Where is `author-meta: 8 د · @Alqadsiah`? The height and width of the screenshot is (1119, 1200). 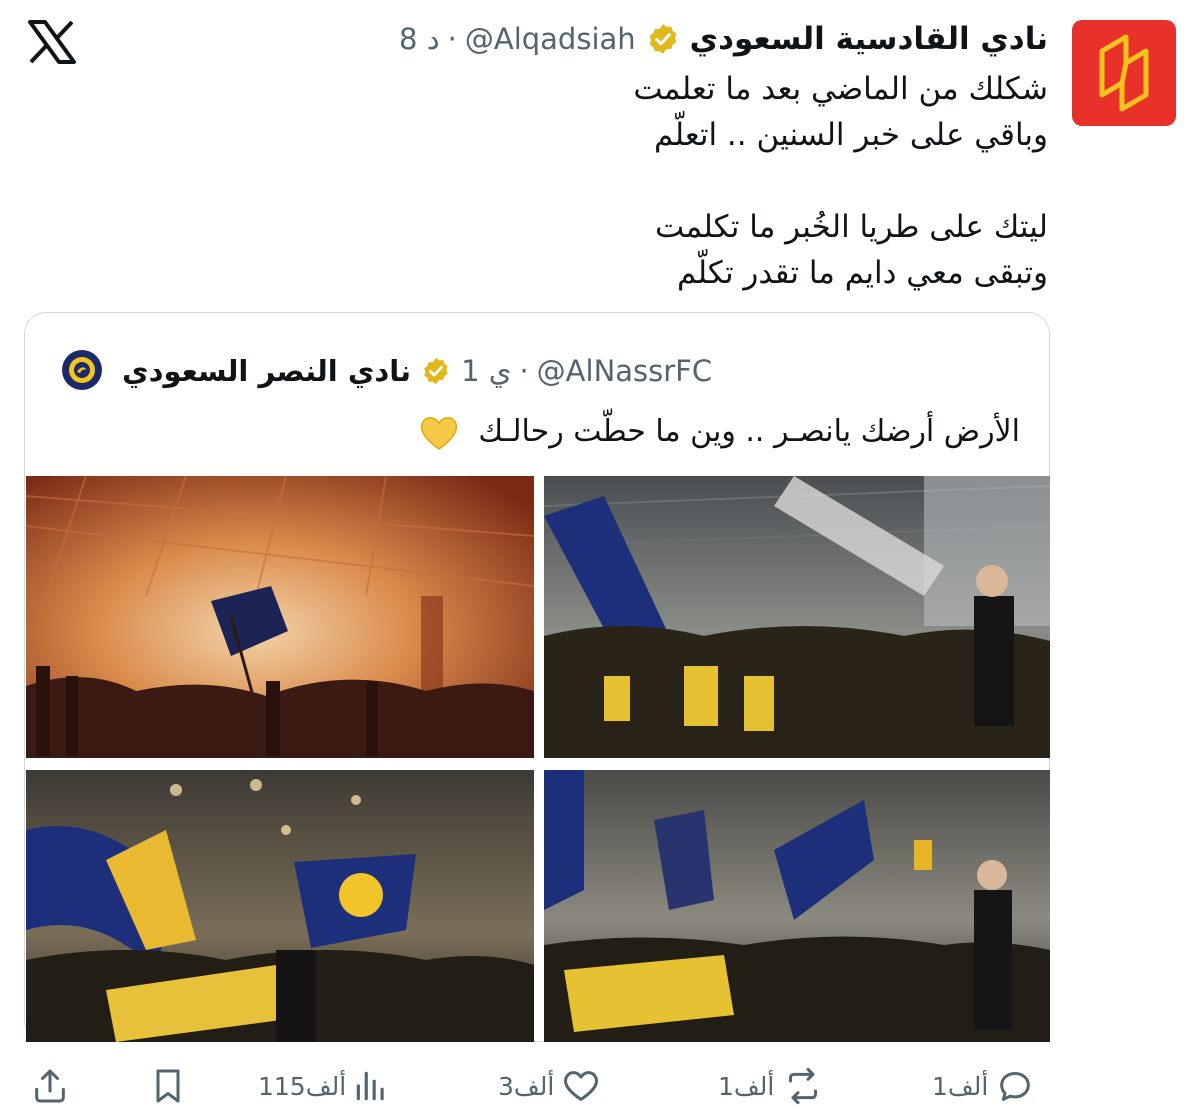
author-meta: 8 د · @Alqadsiah is located at coordinates (517, 39).